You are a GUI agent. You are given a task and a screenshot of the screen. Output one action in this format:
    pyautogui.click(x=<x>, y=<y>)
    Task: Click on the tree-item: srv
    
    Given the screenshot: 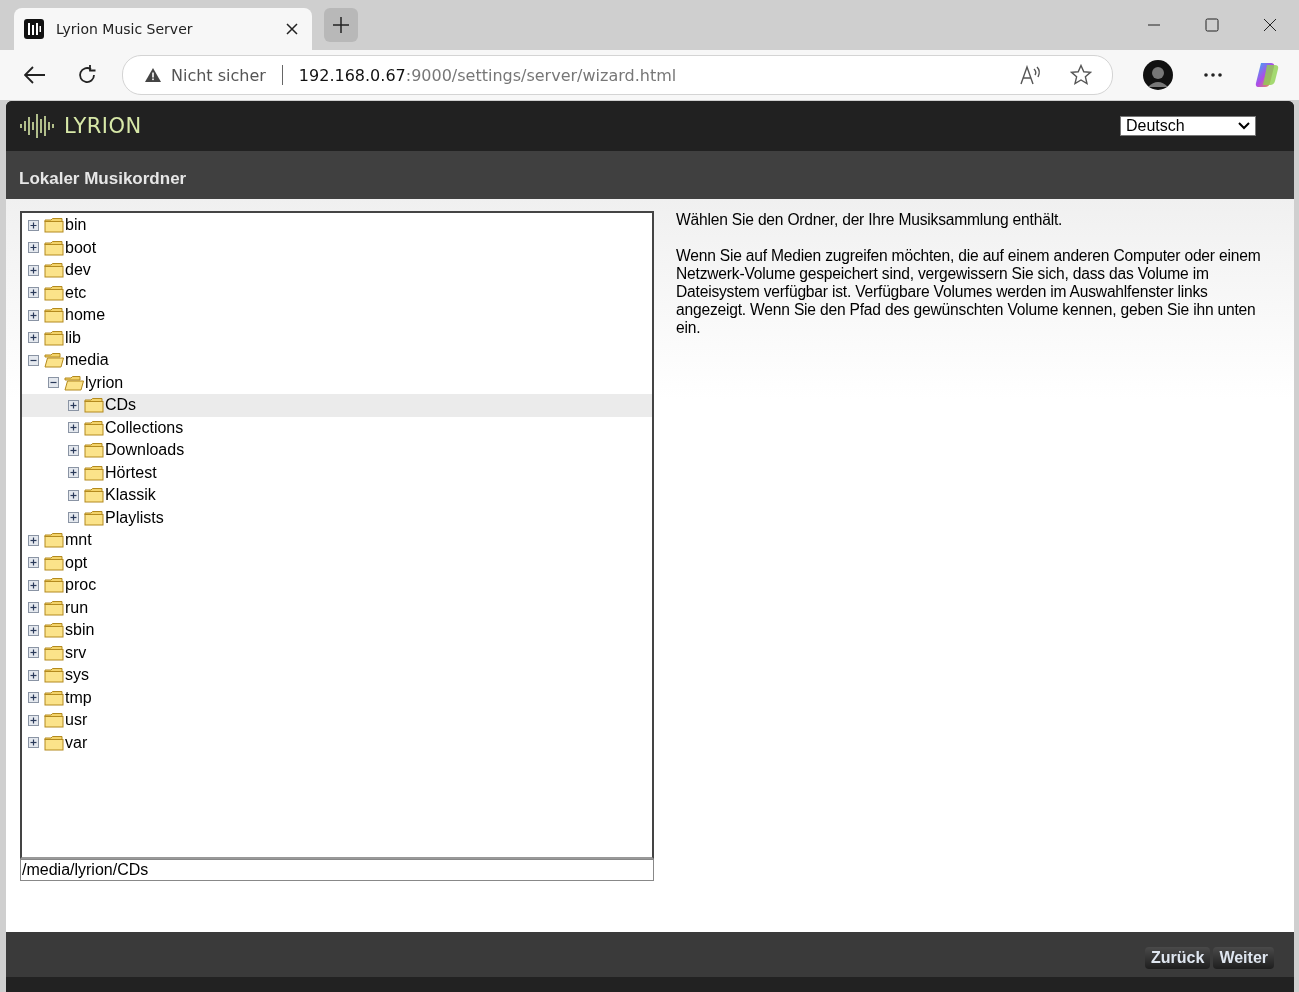 What is the action you would take?
    pyautogui.click(x=337, y=652)
    